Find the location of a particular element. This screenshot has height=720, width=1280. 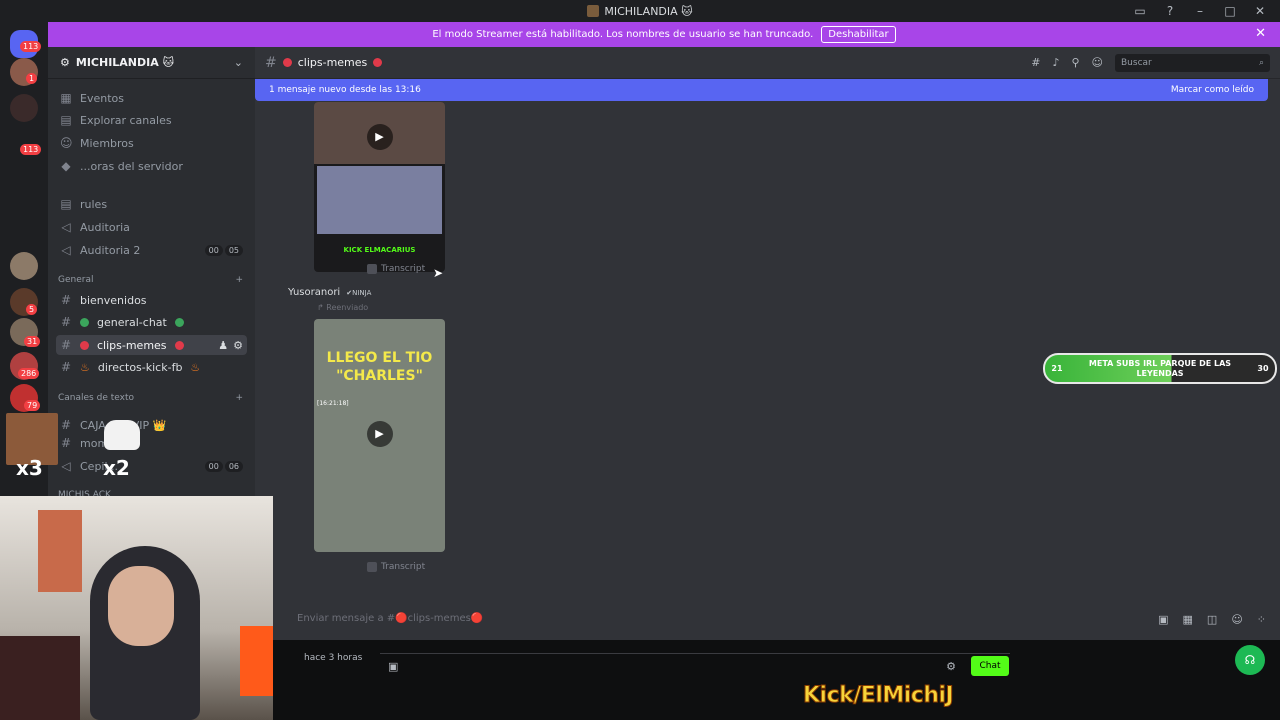

category-text-channels: Canales de texto + is located at coordinates (150, 398).